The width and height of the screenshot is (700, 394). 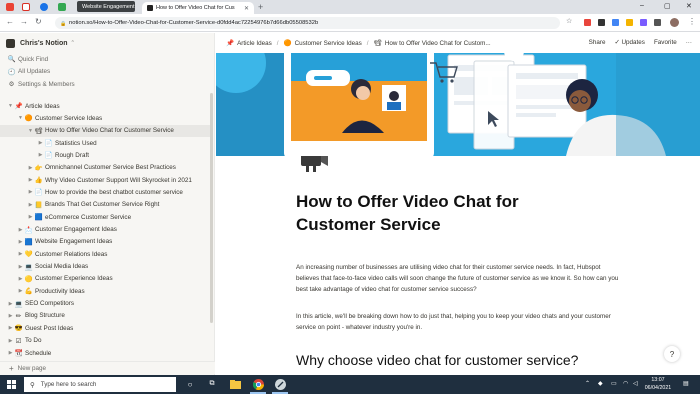 What do you see at coordinates (629, 42) in the screenshot?
I see `updates-button: ✓ Updates` at bounding box center [629, 42].